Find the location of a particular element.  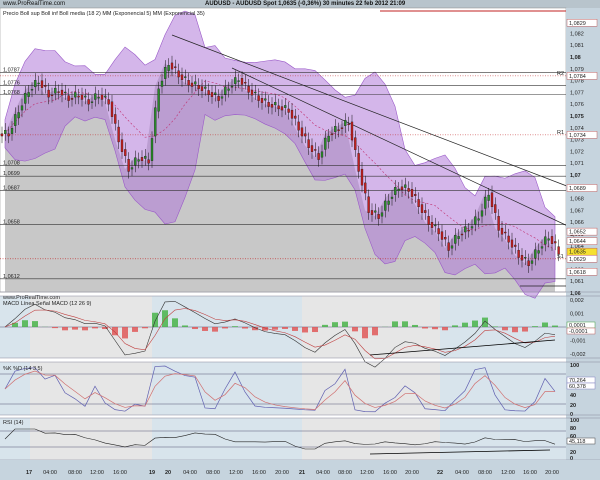

level-label: 1,0658 is located at coordinates (11, 223).